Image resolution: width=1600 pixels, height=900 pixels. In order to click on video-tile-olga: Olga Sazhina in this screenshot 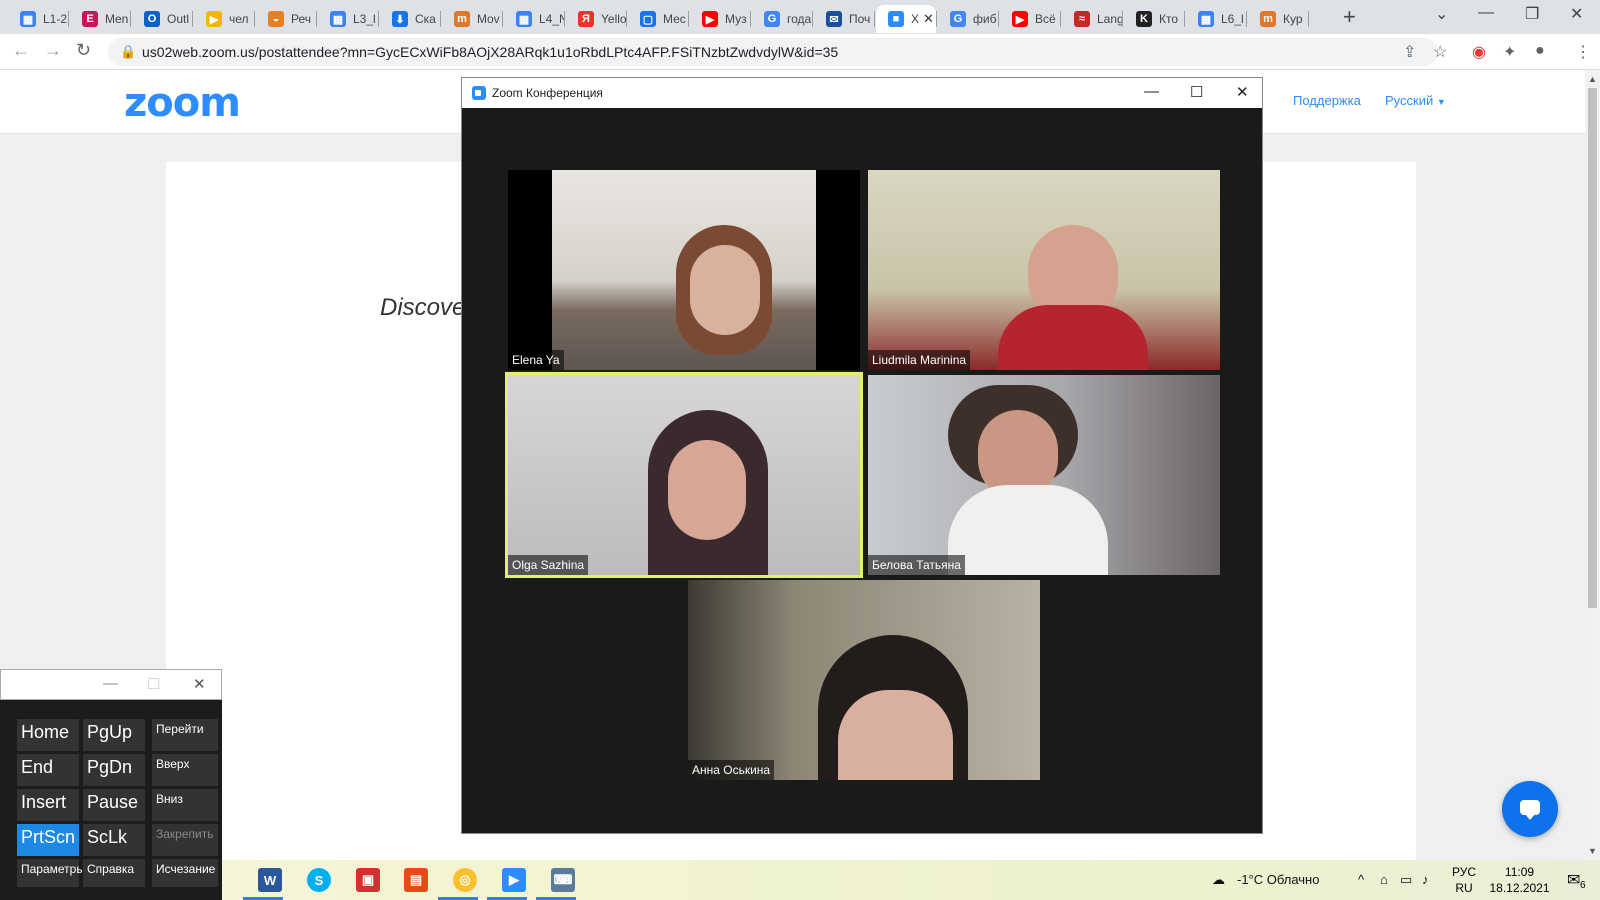, I will do `click(684, 475)`.